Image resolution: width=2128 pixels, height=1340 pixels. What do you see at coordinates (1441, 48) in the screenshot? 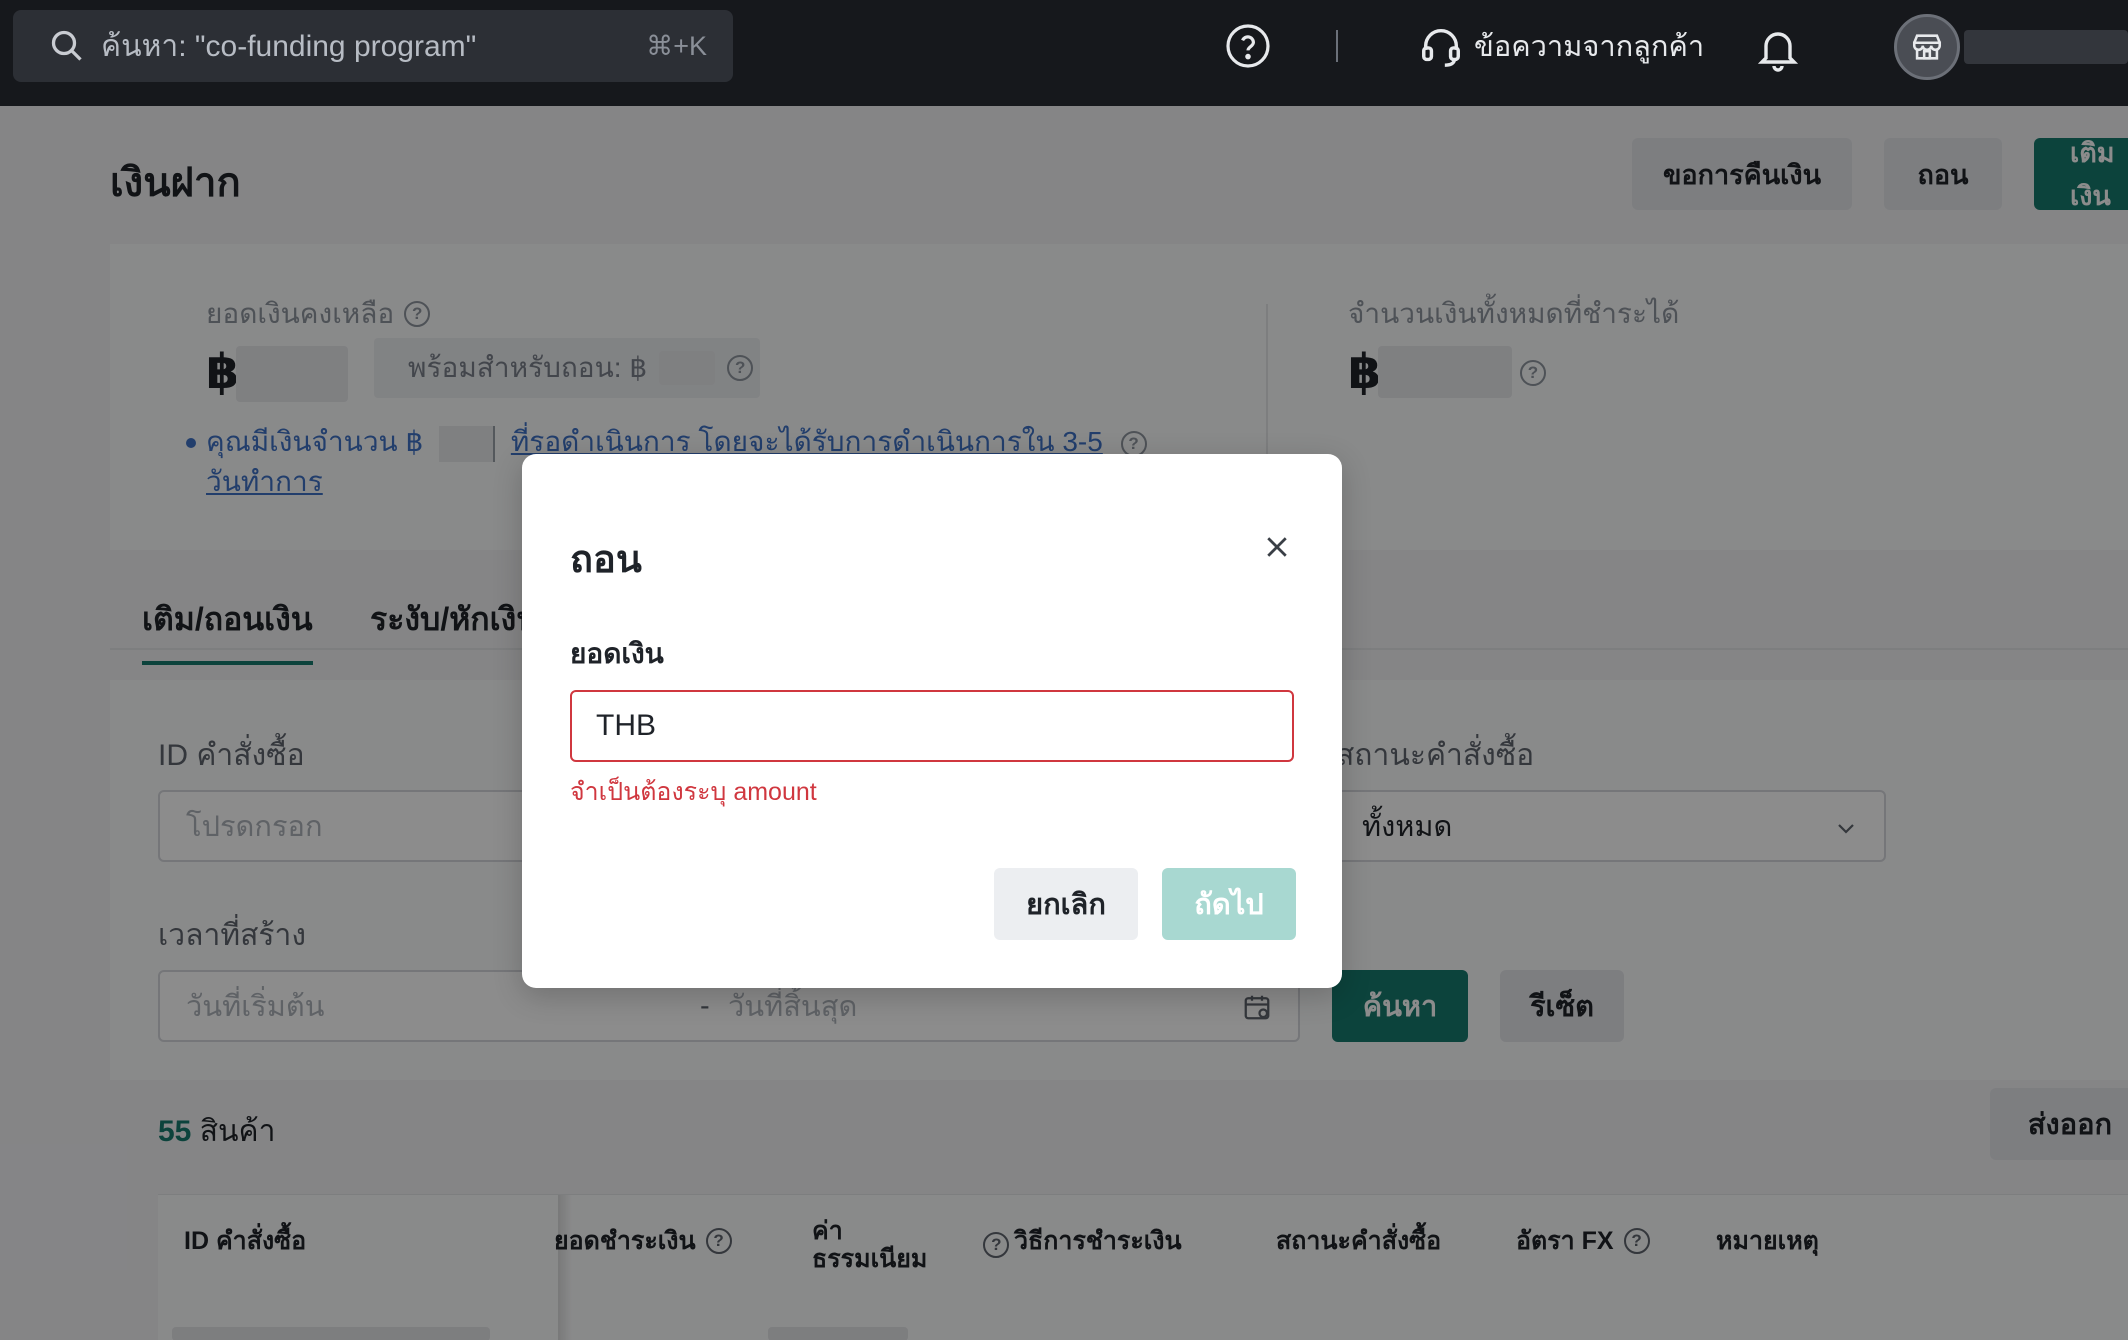
I see `headset-icon` at bounding box center [1441, 48].